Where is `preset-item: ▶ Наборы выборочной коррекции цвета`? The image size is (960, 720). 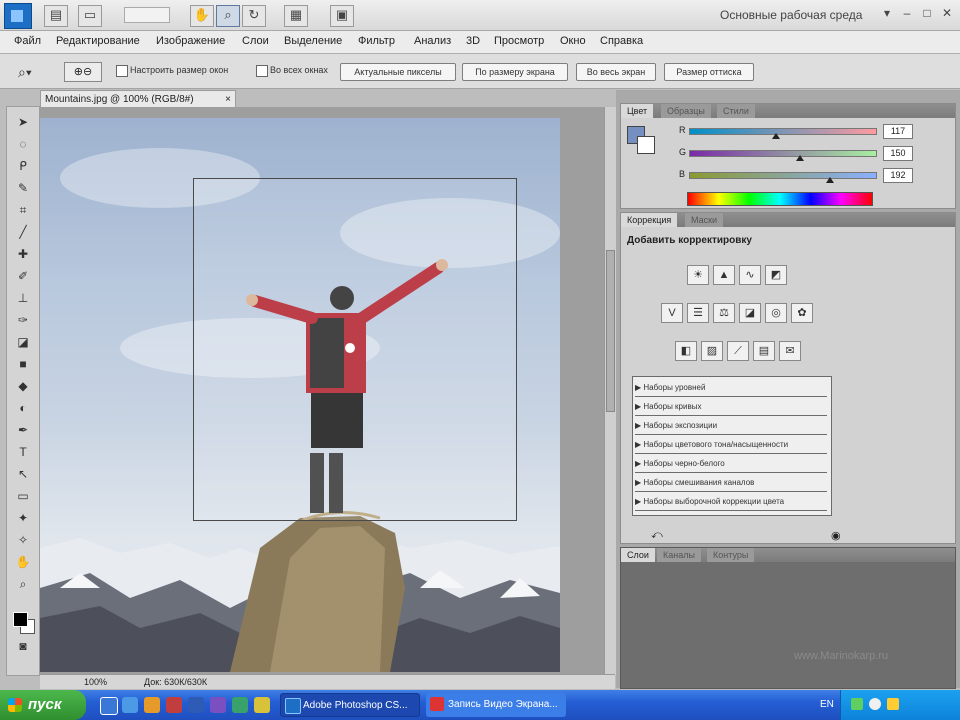
preset-item: ▶ Наборы выборочной коррекции цвета is located at coordinates (731, 502).